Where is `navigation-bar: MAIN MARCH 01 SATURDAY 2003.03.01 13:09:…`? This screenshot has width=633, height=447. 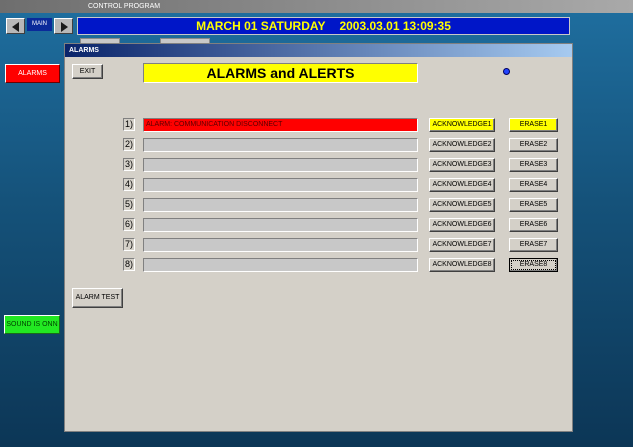
navigation-bar: MAIN MARCH 01 SATURDAY 2003.03.01 13:09:… is located at coordinates (316, 26).